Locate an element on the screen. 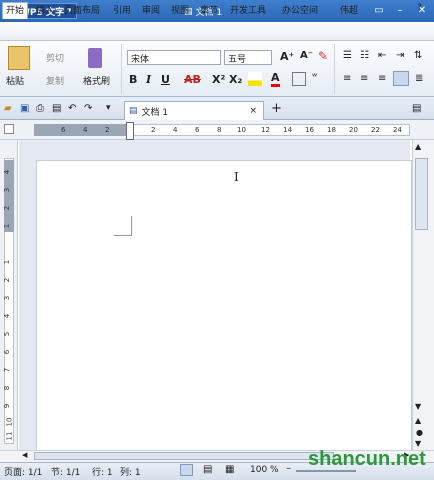  restore-button: ▭ is located at coordinates (379, 11).